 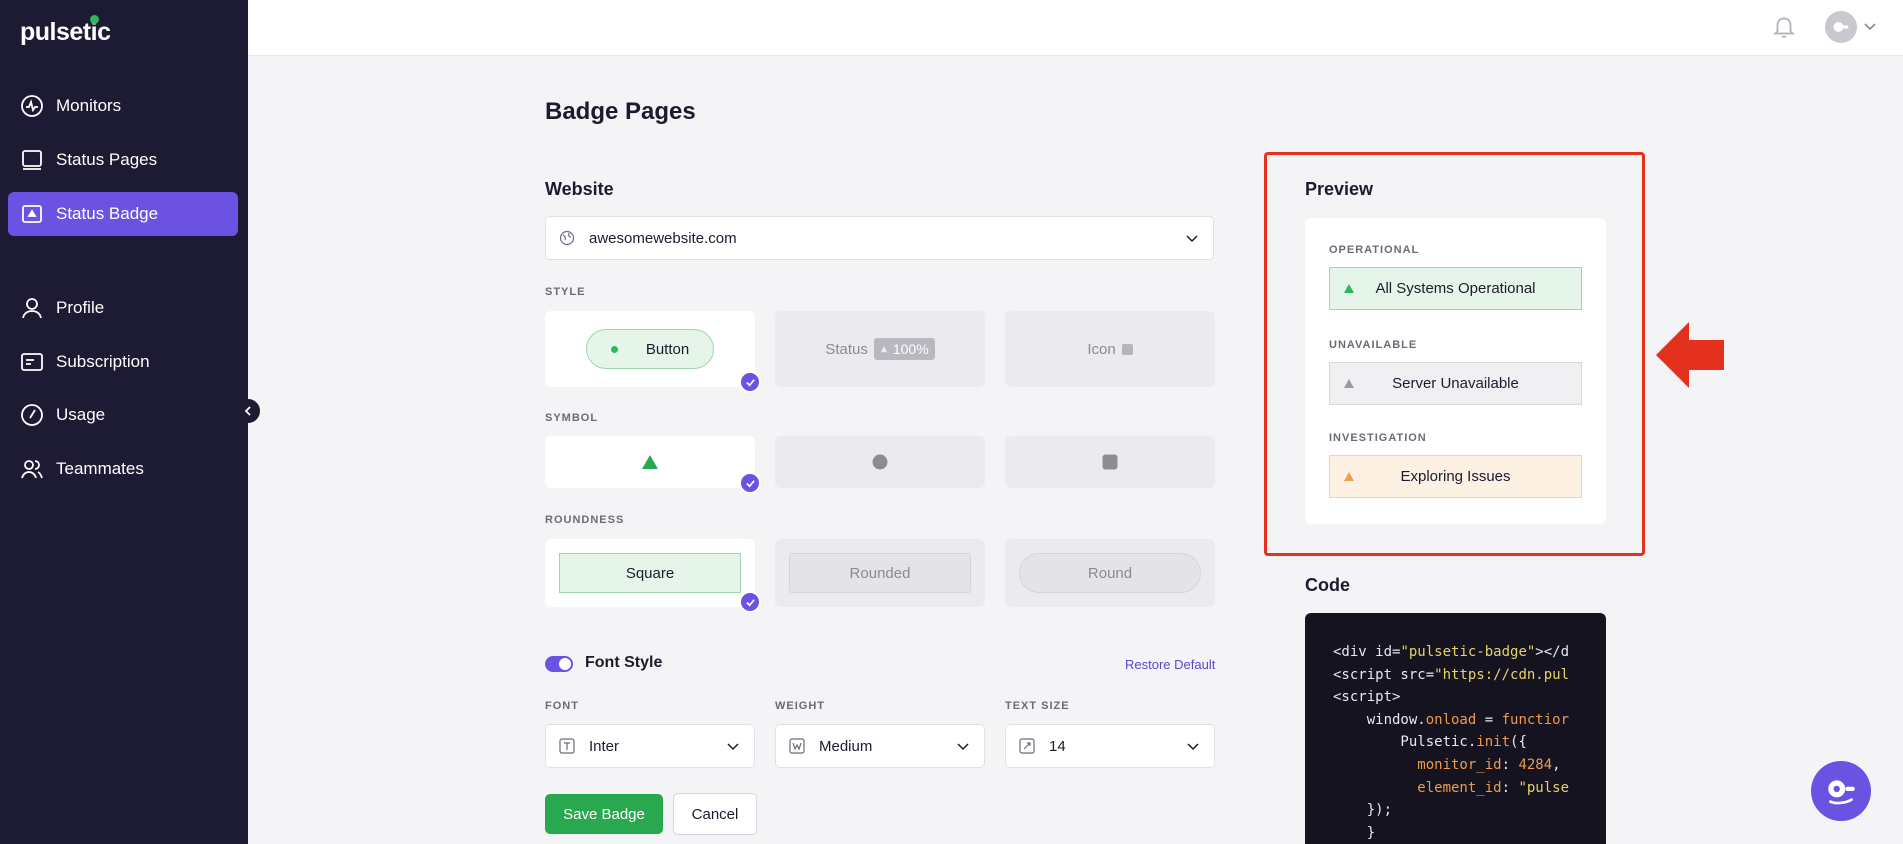 What do you see at coordinates (650, 746) in the screenshot?
I see `font-select: Inter` at bounding box center [650, 746].